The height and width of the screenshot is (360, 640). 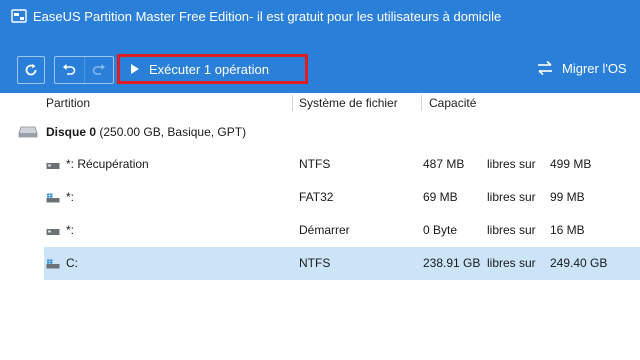 I want to click on partition-total: 16 MB, so click(x=567, y=230).